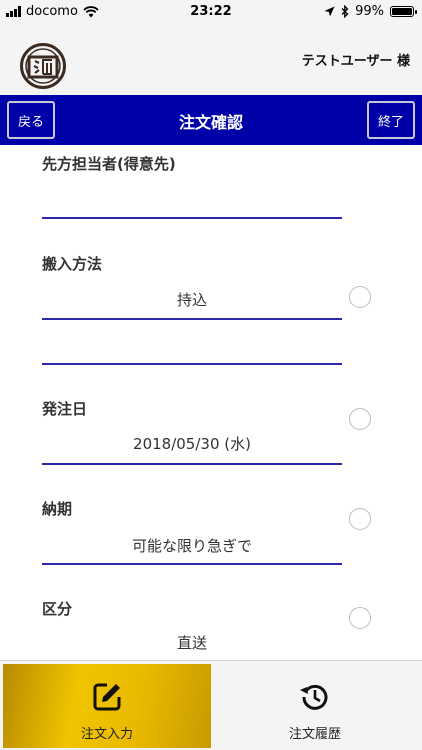  I want to click on bluetooth-icon, so click(345, 11).